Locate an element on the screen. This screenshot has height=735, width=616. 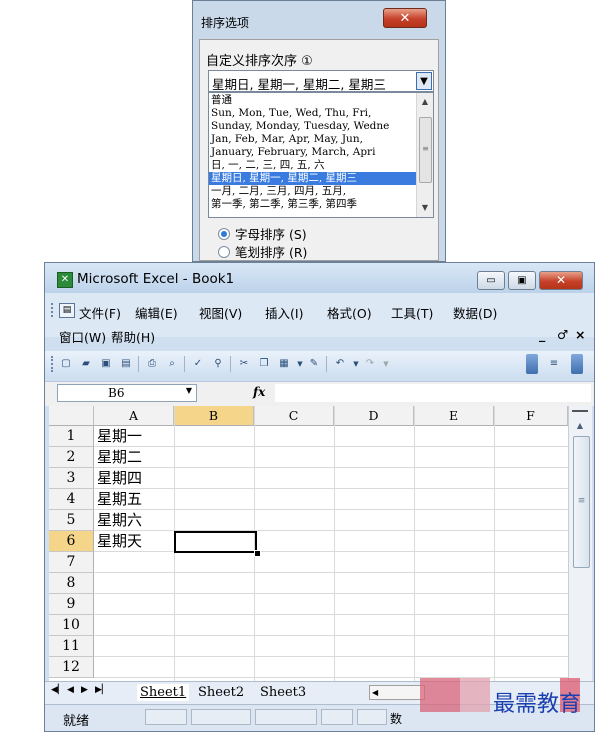
mdi-restore-button: ♂ is located at coordinates (562, 334).